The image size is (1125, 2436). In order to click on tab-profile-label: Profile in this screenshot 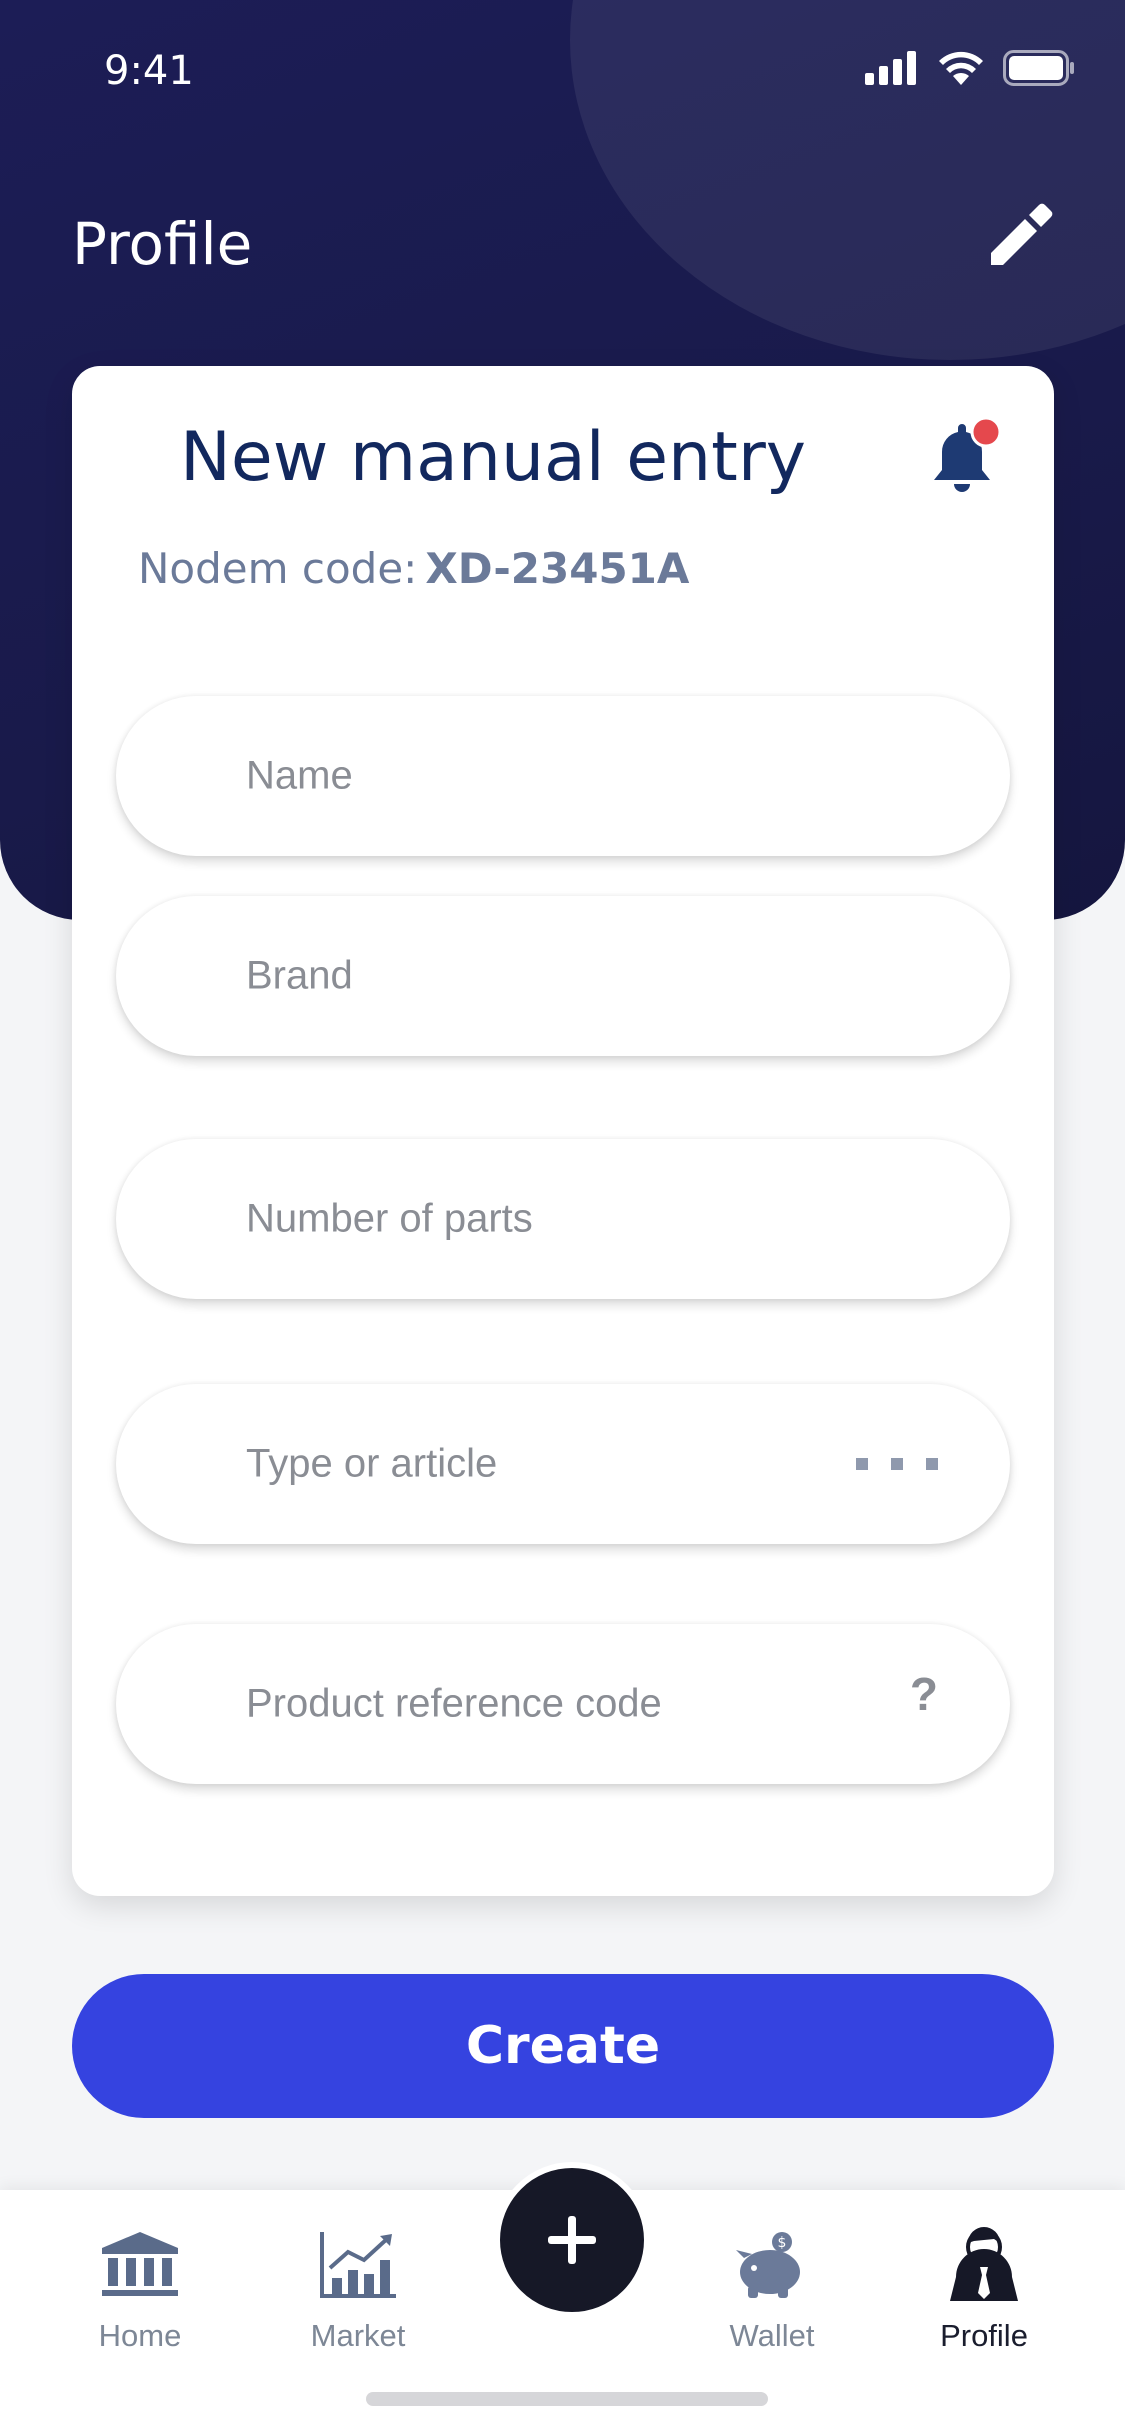, I will do `click(984, 2335)`.